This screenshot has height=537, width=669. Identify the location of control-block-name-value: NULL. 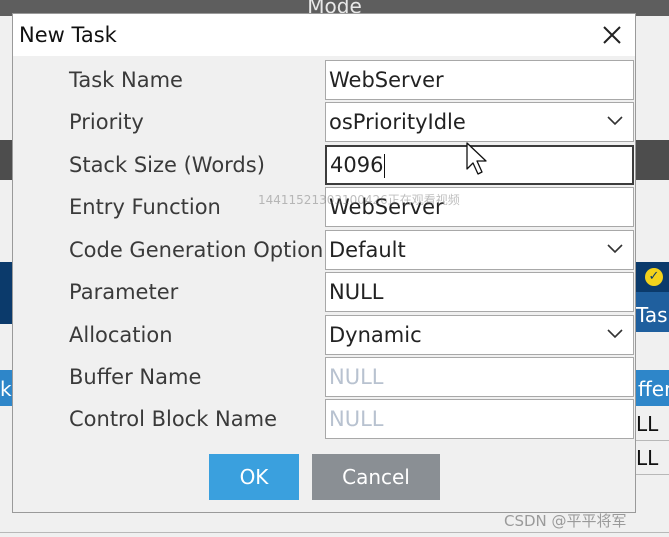
(356, 419).